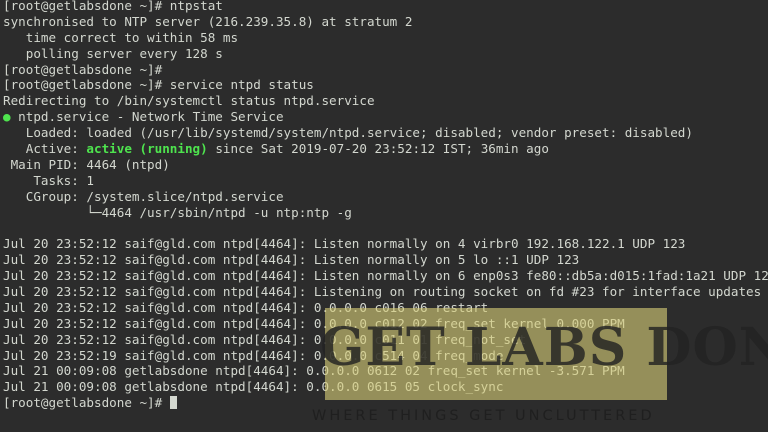 The width and height of the screenshot is (768, 432). I want to click on text-cursor, so click(173, 403).